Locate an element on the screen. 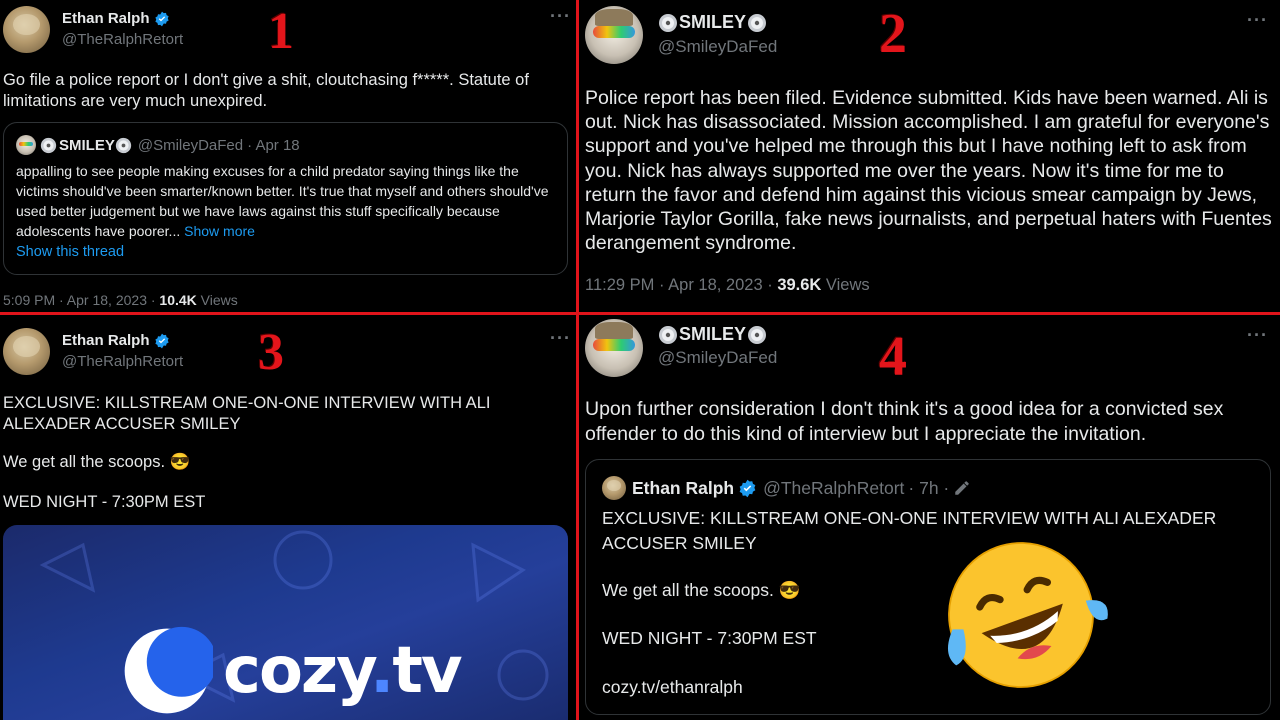  panel-number: 2 is located at coordinates (893, 34).